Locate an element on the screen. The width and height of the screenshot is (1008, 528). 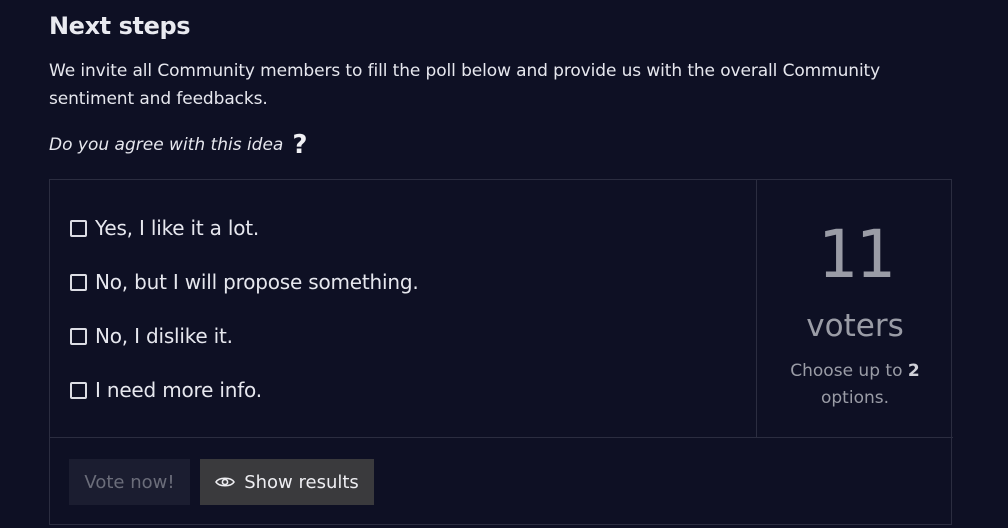
eye-icon is located at coordinates (225, 482).